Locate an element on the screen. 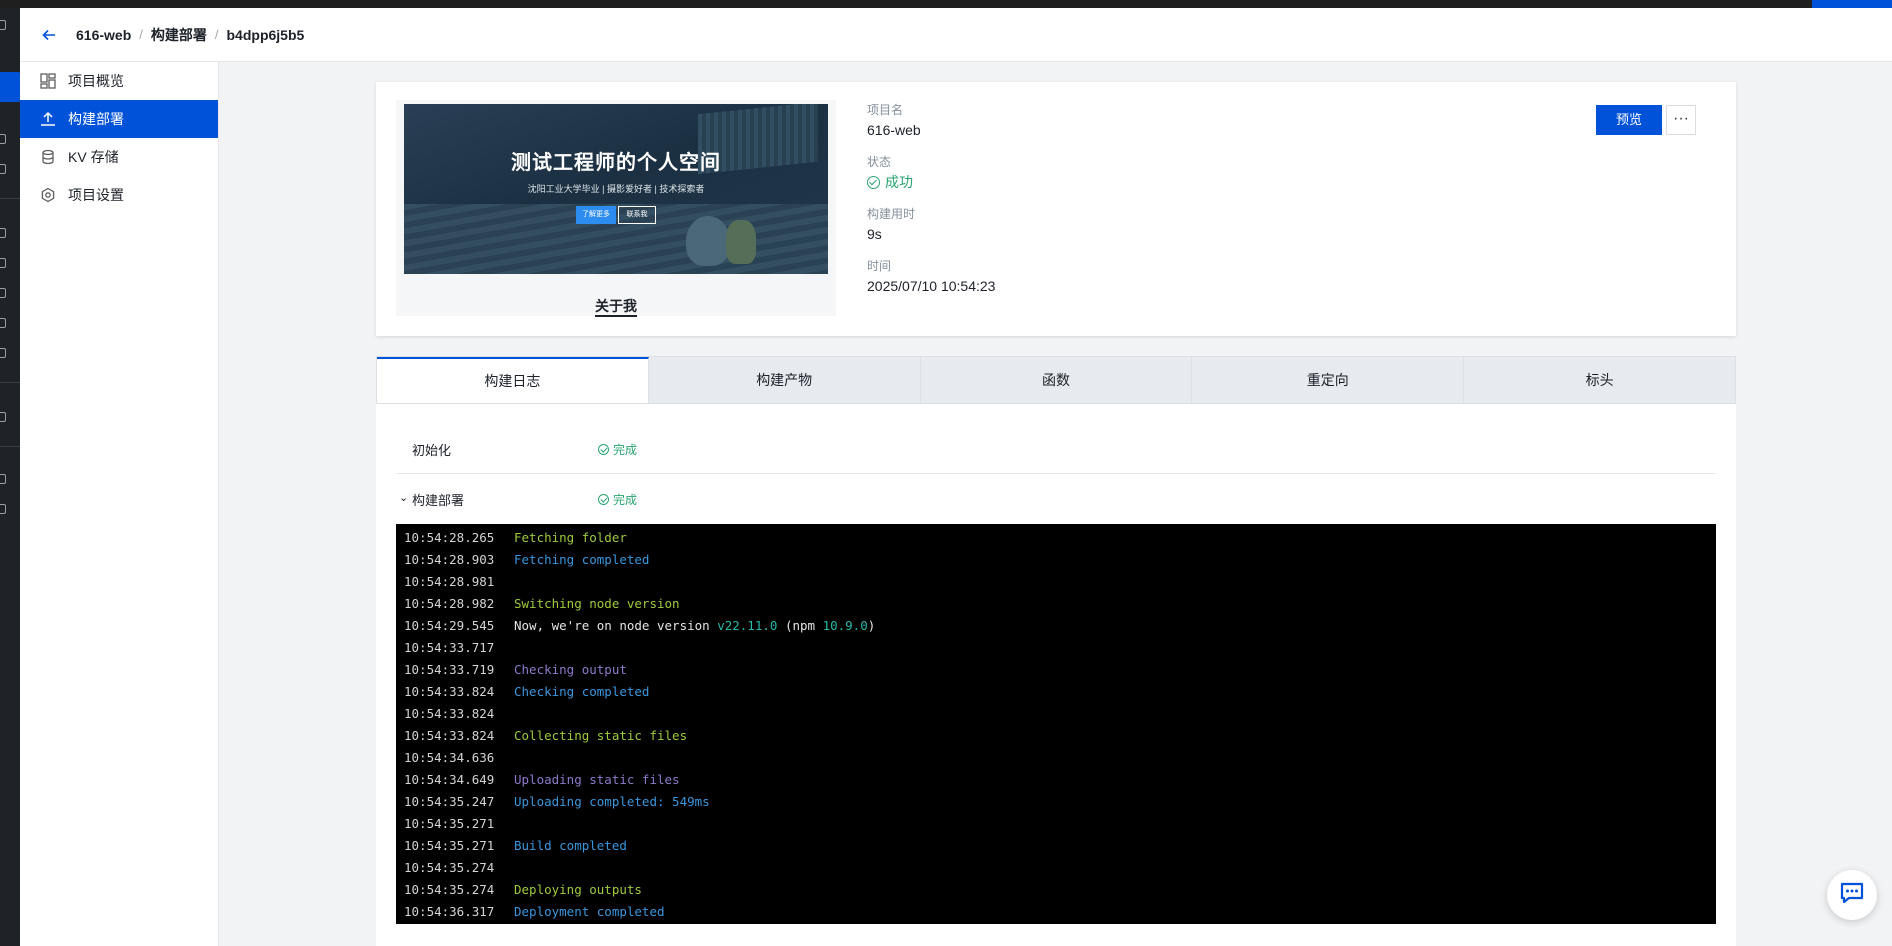 Image resolution: width=1892 pixels, height=946 pixels. screenshot-subtitle: 沈阳工业大学毕业 | 摄影爱好者 | 技术探索者 is located at coordinates (616, 189).